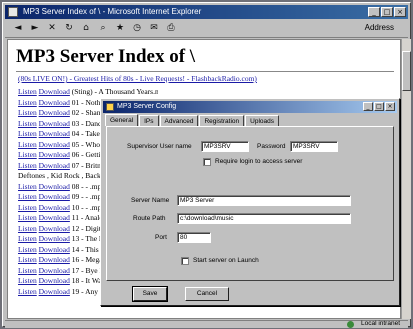 The width and height of the screenshot is (413, 329). Describe the element at coordinates (406, 179) in the screenshot. I see `vertical-scrollbar` at that location.